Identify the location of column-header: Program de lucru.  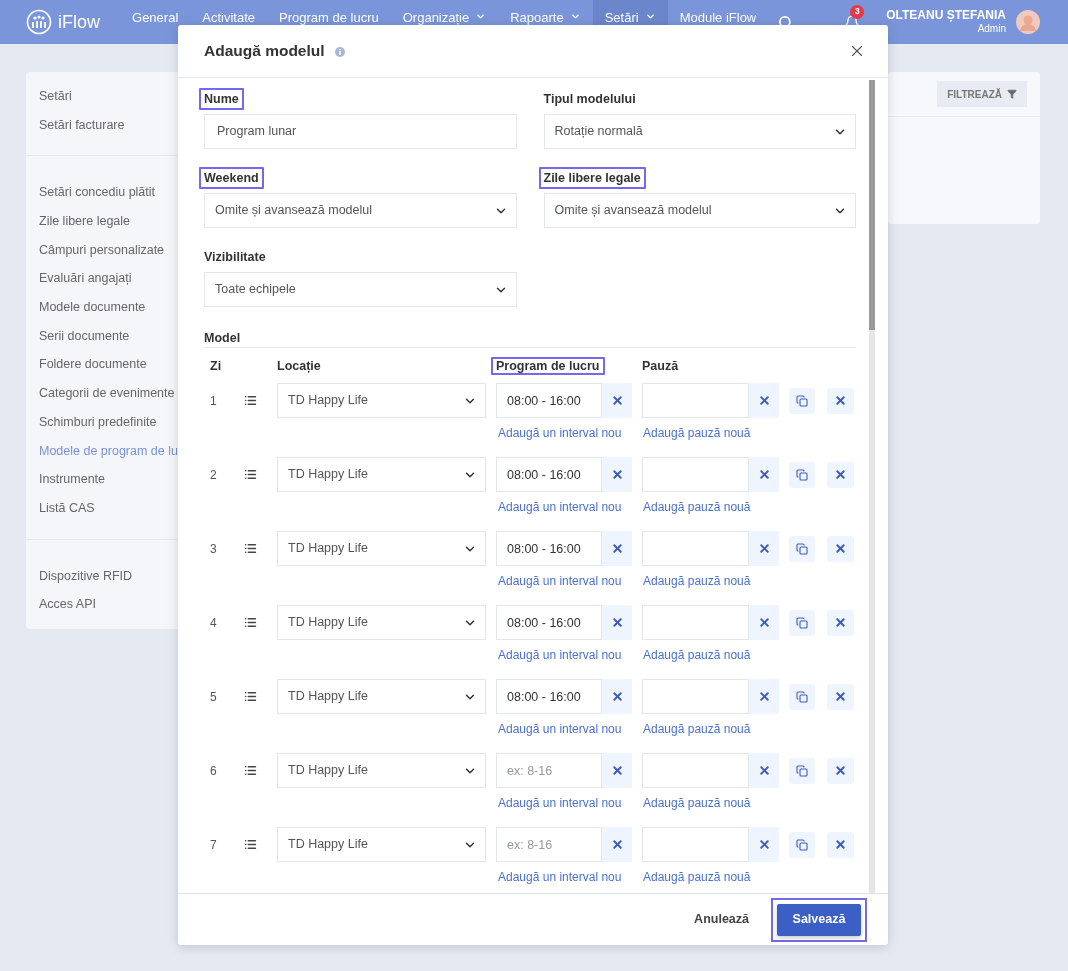
(548, 365).